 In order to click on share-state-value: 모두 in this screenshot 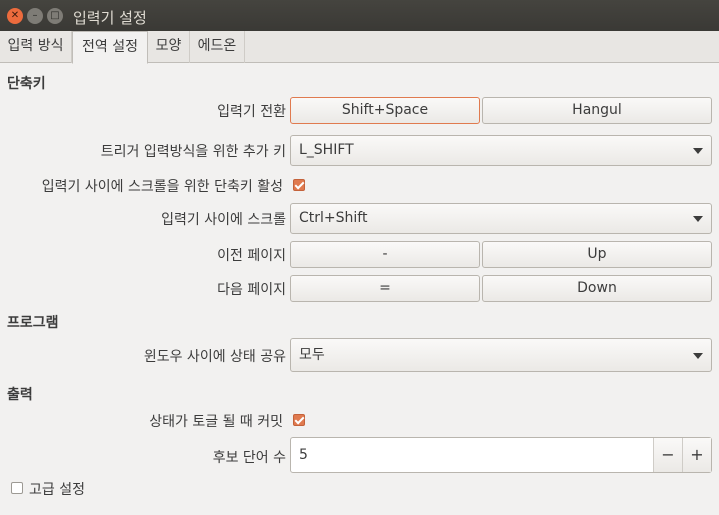, I will do `click(312, 355)`.